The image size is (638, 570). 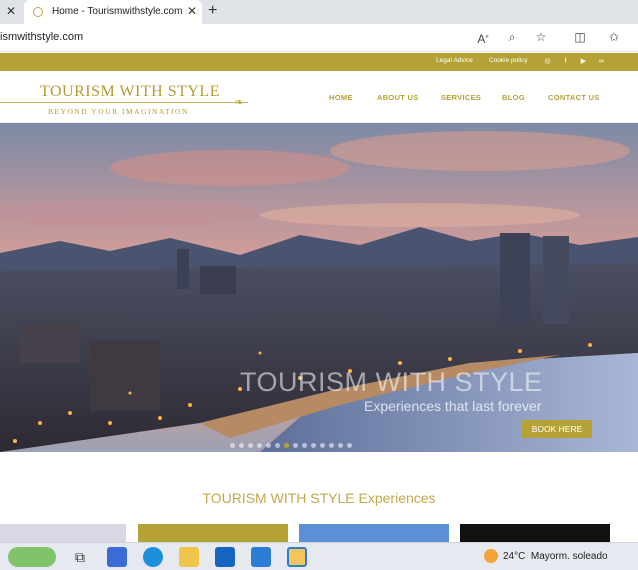 I want to click on instagram-icon: ◎, so click(x=547, y=61).